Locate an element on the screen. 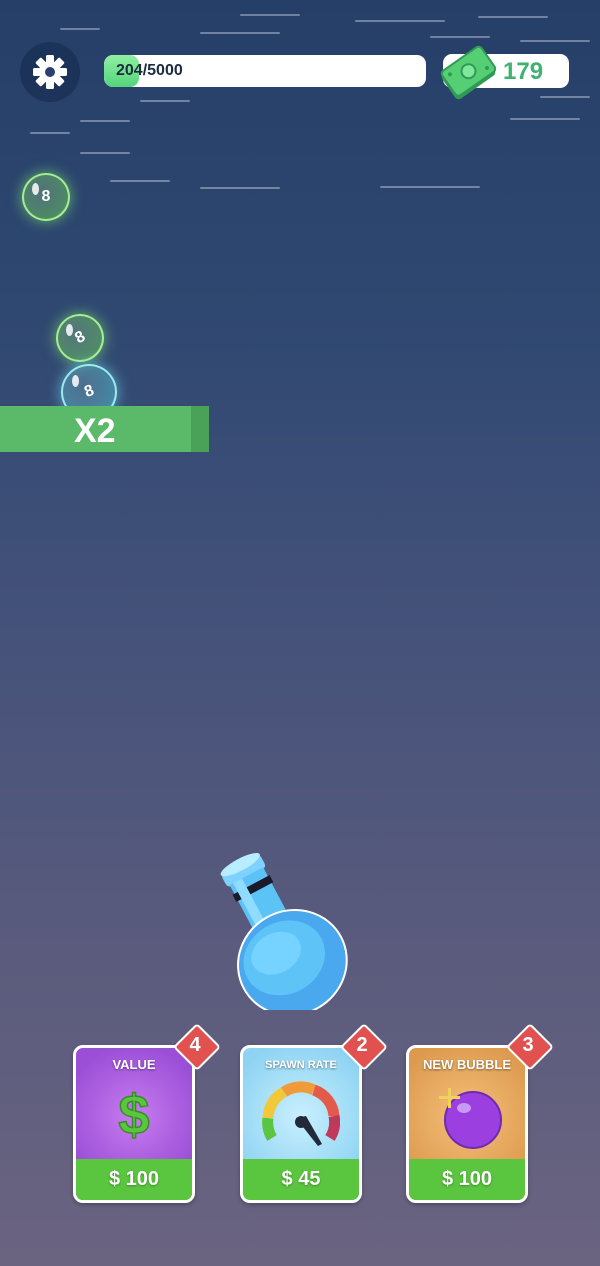 Image resolution: width=600 pixels, height=1266 pixels. upgrade-card-new-bubble: NEW BUBBLE $ 100 is located at coordinates (467, 1124).